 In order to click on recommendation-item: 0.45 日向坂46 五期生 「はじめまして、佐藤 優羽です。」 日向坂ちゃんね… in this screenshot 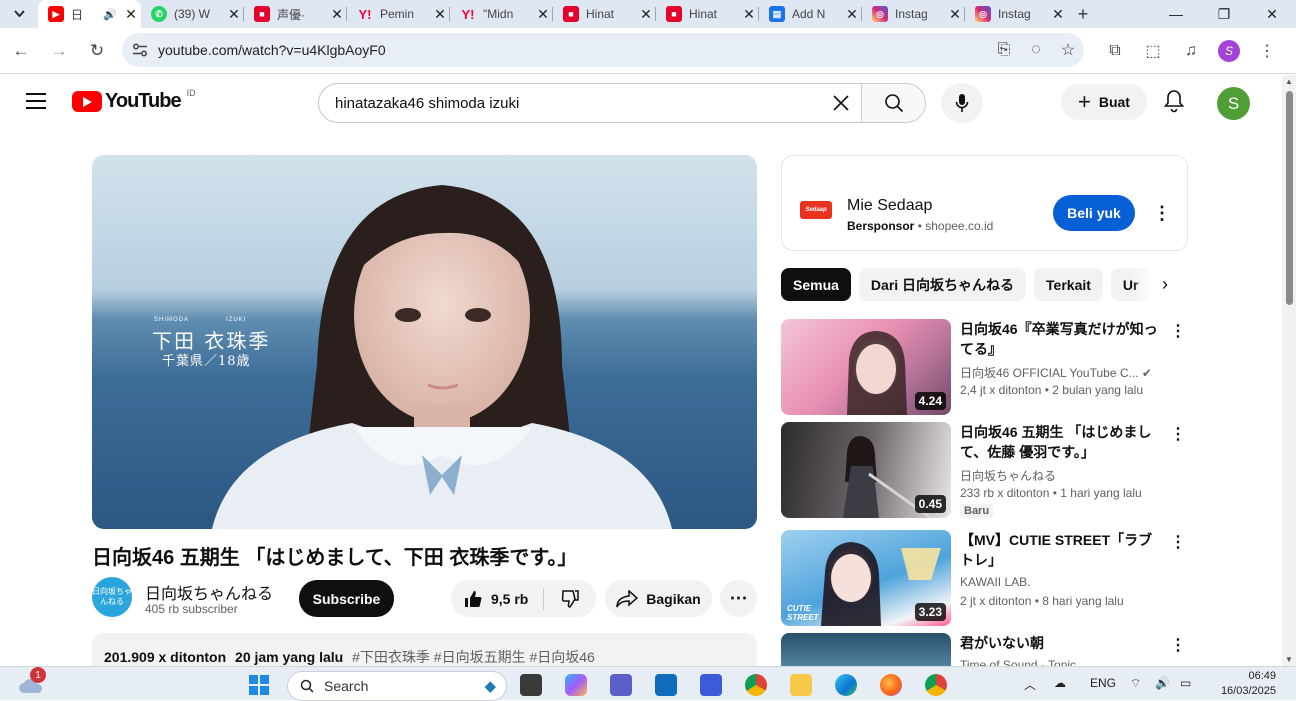, I will do `click(986, 470)`.